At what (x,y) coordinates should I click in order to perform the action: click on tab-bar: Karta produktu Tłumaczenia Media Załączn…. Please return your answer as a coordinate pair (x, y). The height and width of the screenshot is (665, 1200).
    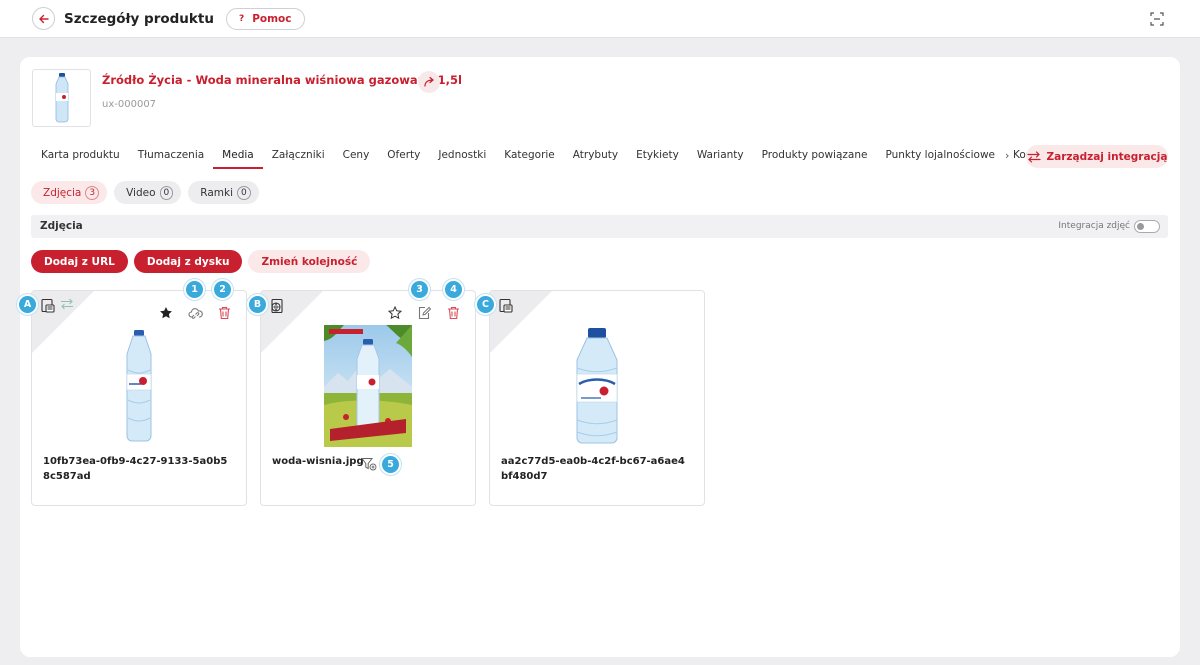
    Looking at the image, I should click on (540, 157).